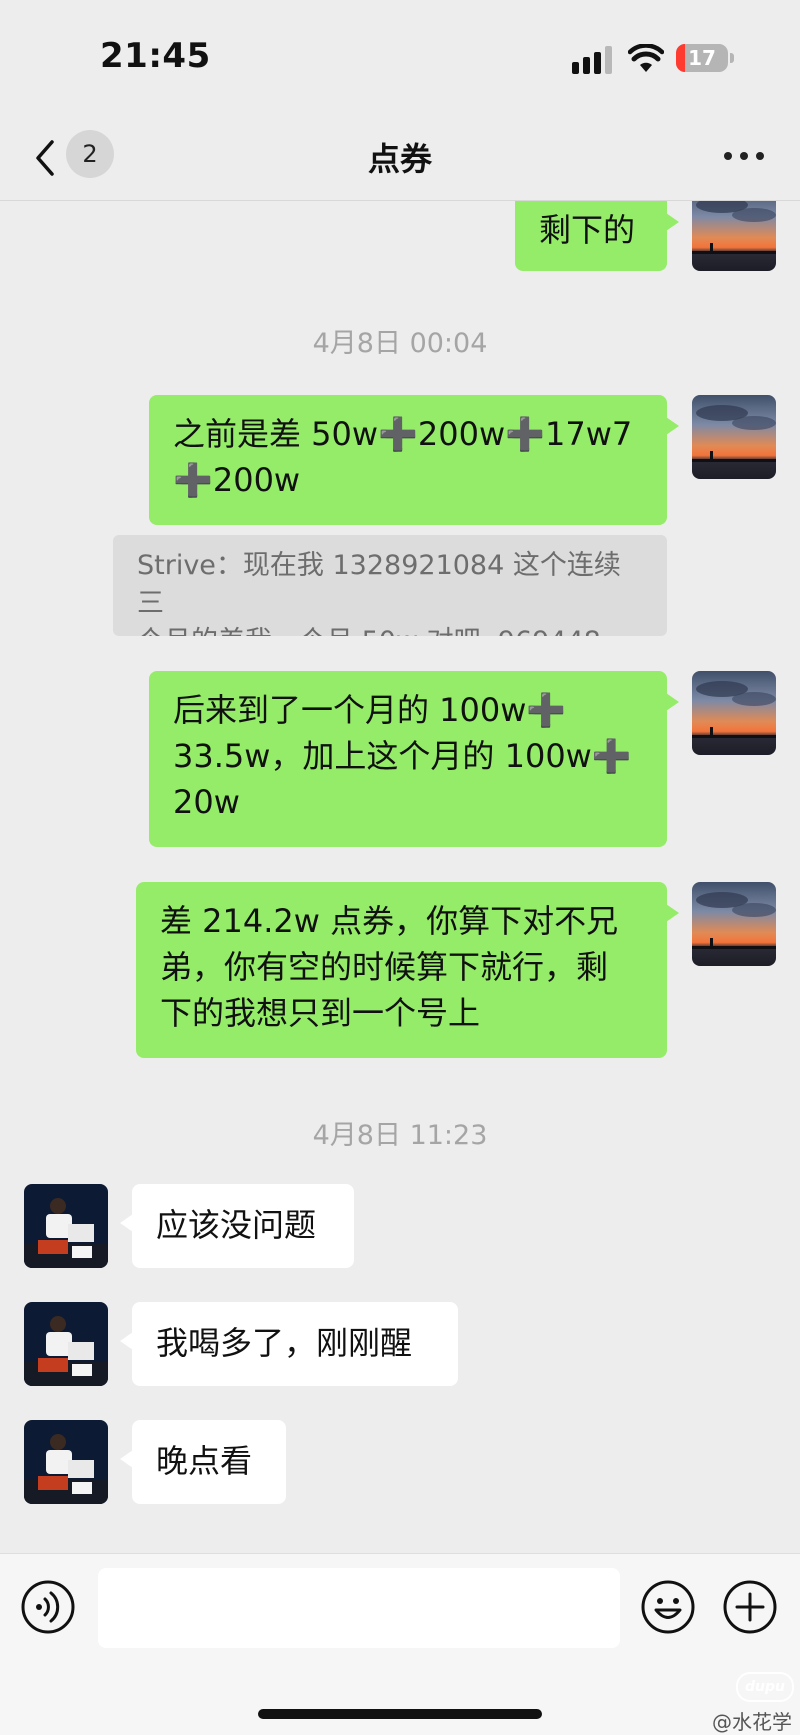  Describe the element at coordinates (702, 58) in the screenshot. I see `battery-level: 17` at that location.